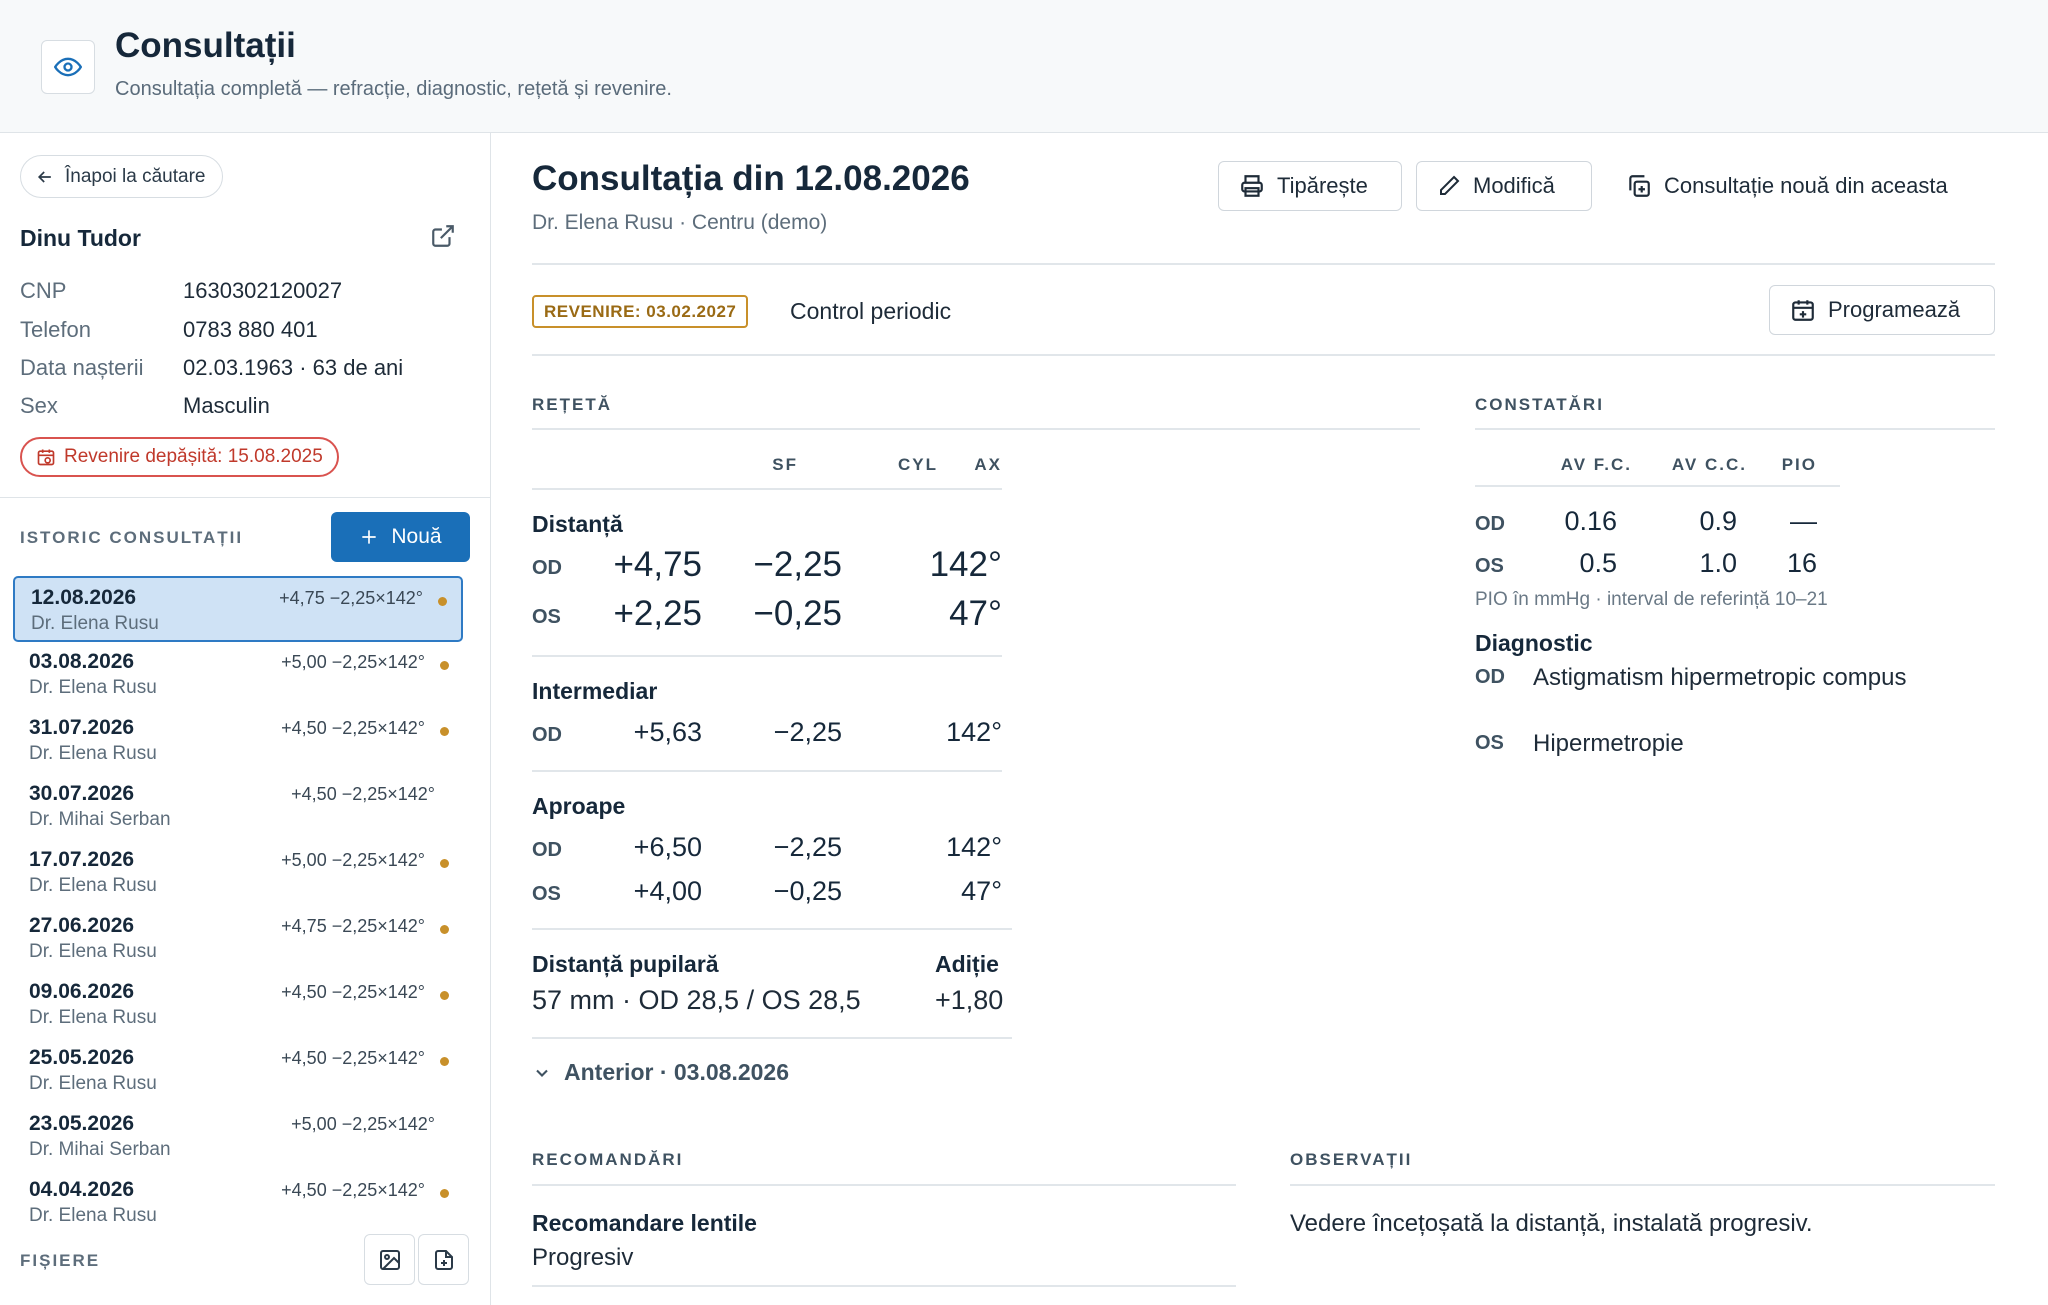  I want to click on near-os-sf: +4,00, so click(667, 891).